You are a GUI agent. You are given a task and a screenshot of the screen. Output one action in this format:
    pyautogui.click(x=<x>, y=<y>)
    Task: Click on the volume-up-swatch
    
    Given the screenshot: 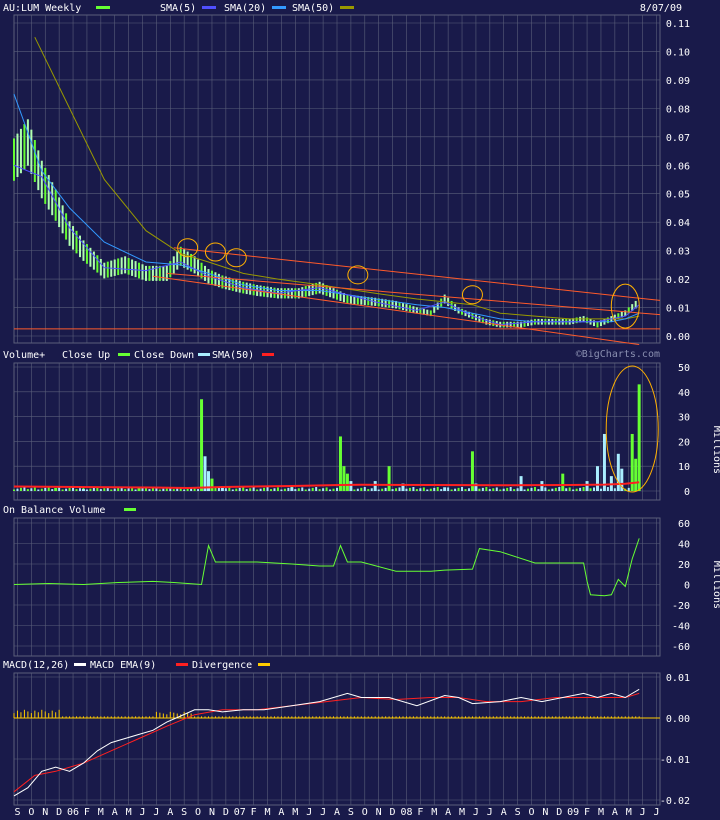 What is the action you would take?
    pyautogui.click(x=124, y=354)
    